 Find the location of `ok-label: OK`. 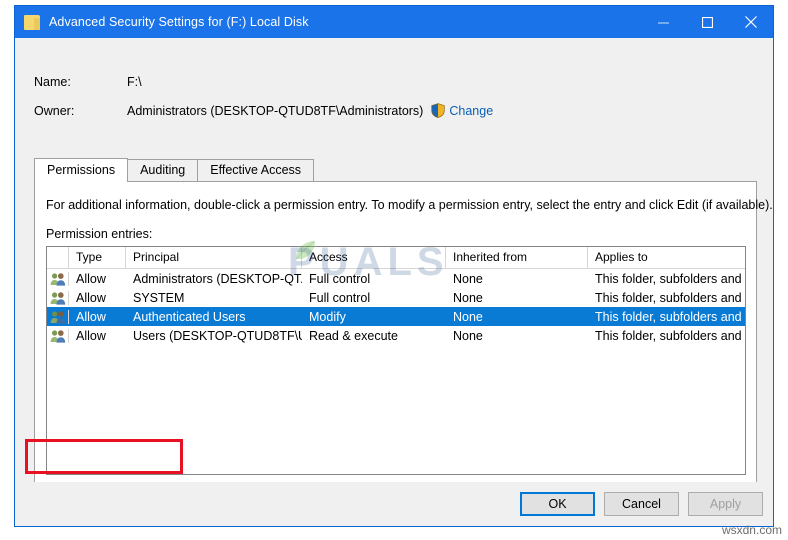

ok-label: OK is located at coordinates (557, 504).